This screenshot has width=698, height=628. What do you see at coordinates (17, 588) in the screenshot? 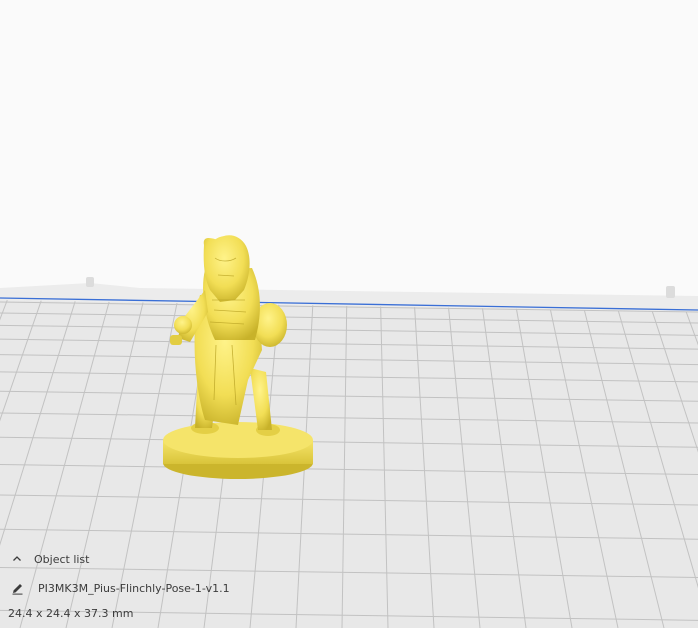
I see `pencil-icon` at bounding box center [17, 588].